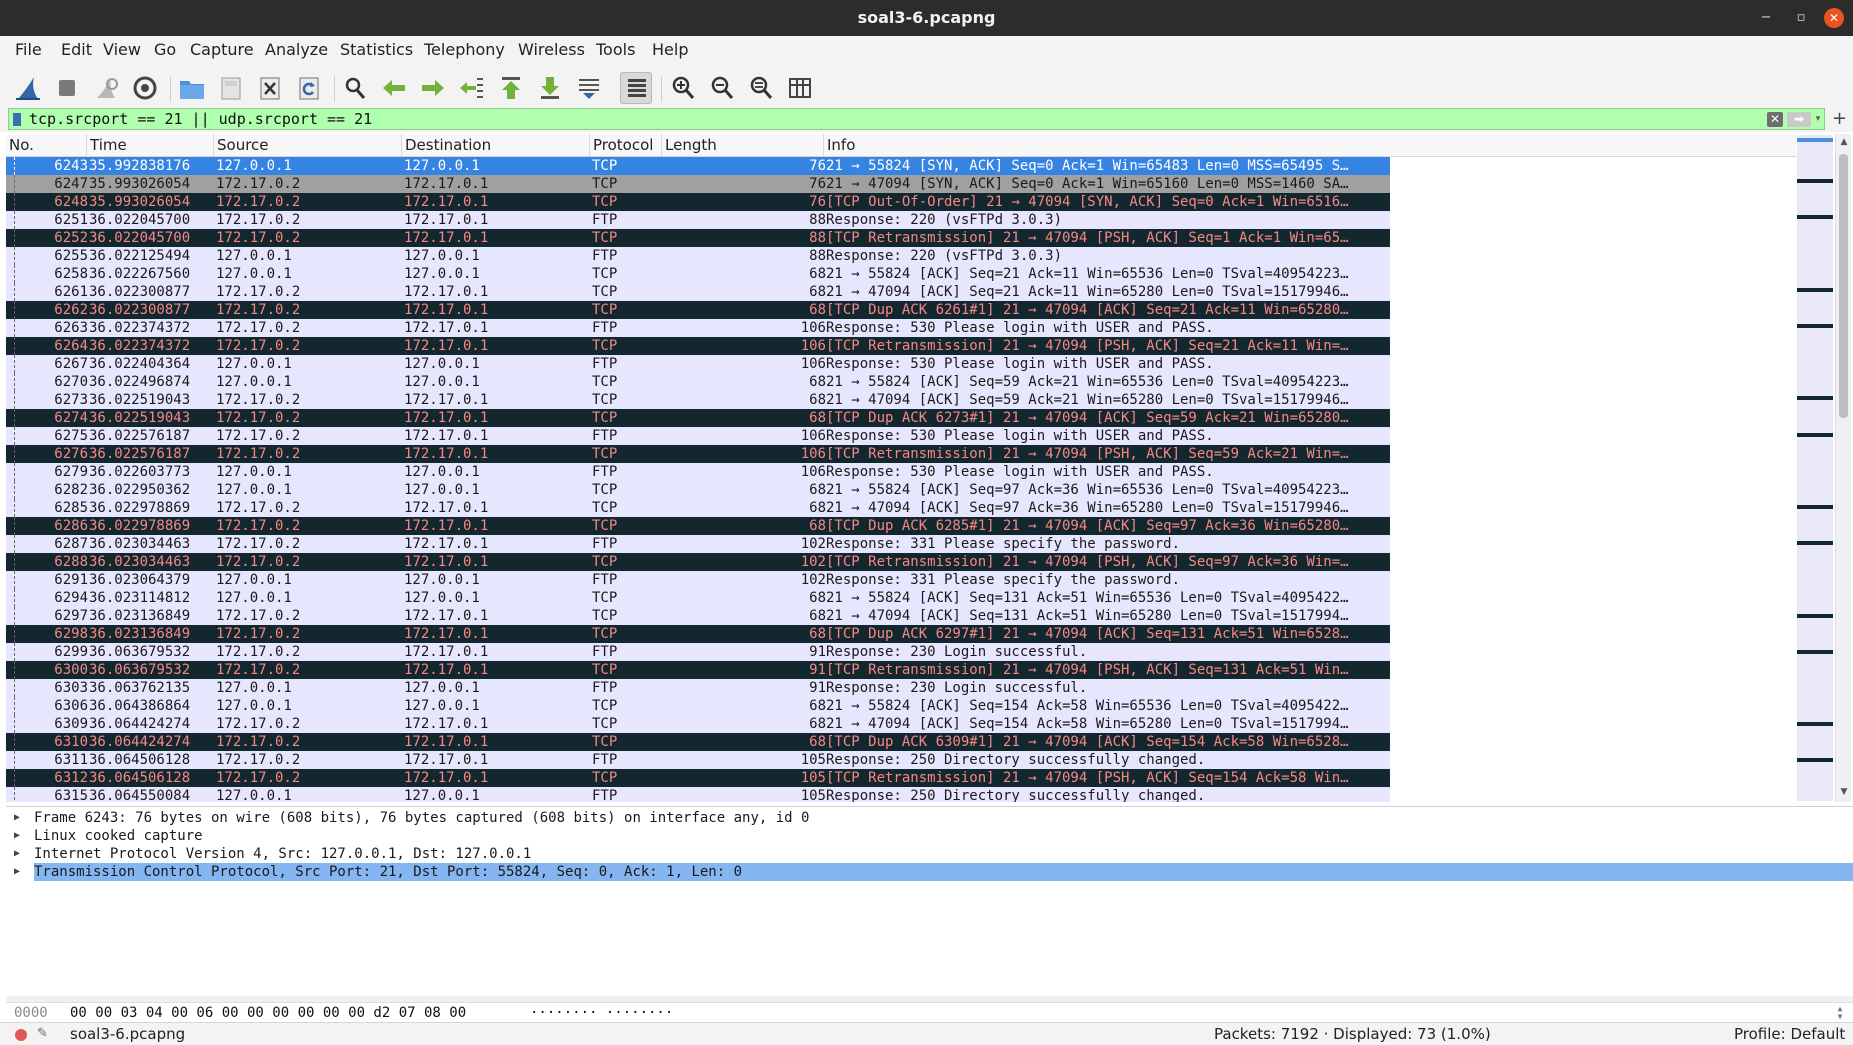 The image size is (1853, 1045). Describe the element at coordinates (376, 50) in the screenshot. I see `menu-statistics: Statistics` at that location.